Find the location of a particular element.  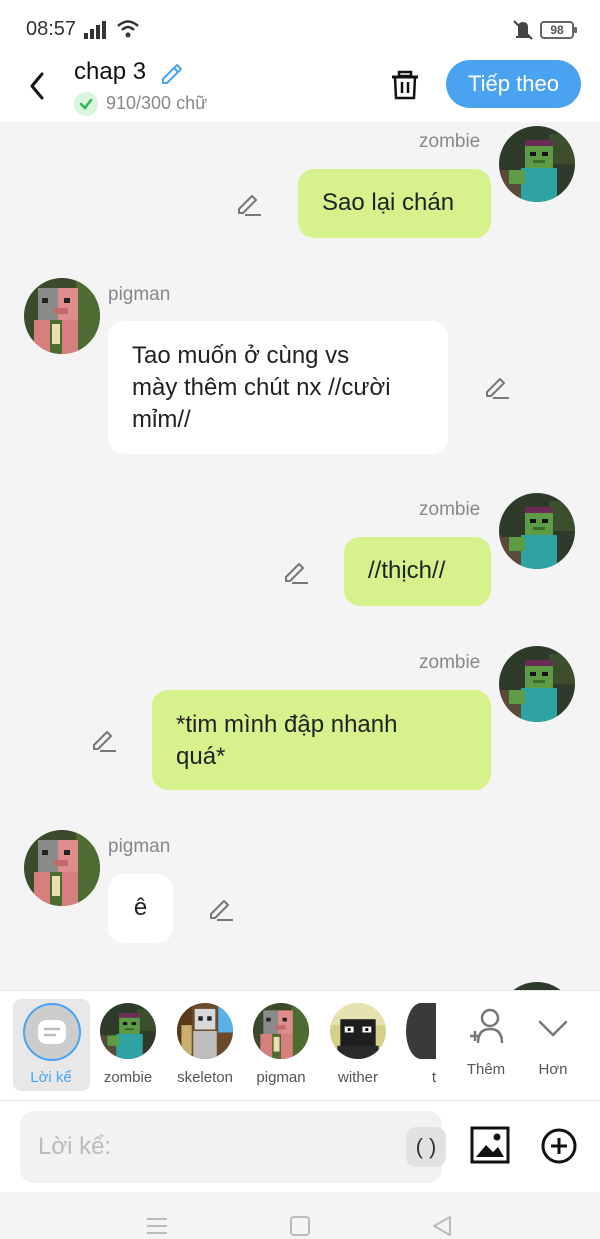

home-square-icon is located at coordinates (300, 1226).